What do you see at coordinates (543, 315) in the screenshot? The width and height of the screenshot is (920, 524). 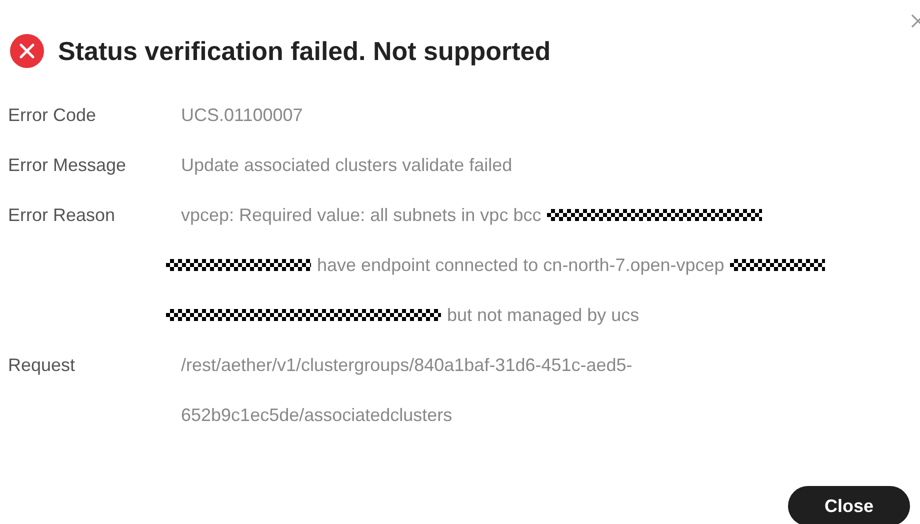 I see `field-value: but not managed by ucs` at bounding box center [543, 315].